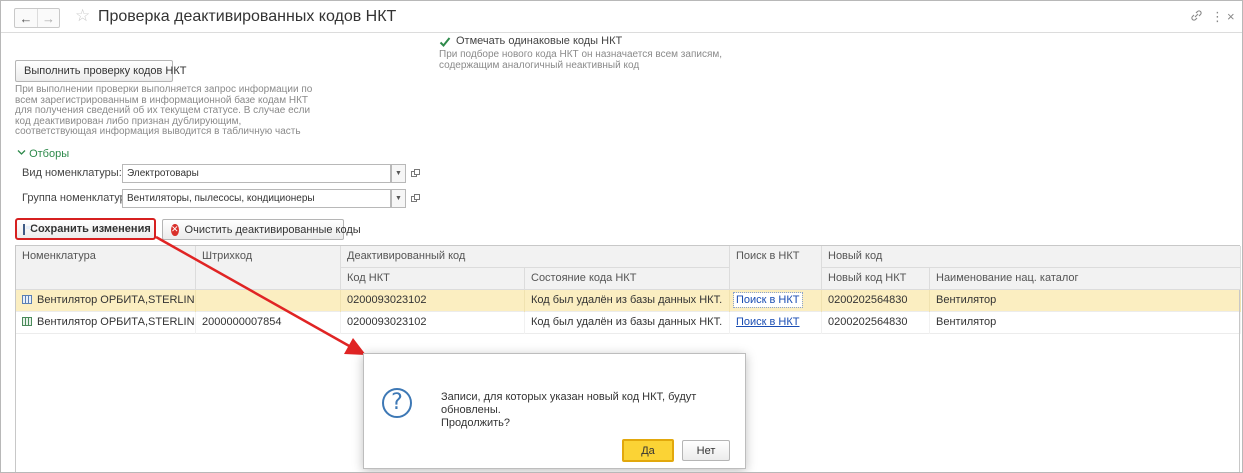 This screenshot has width=1243, height=473. Describe the element at coordinates (79, 198) in the screenshot. I see `nomenclature-group-label: Группа номенклатуры:` at that location.